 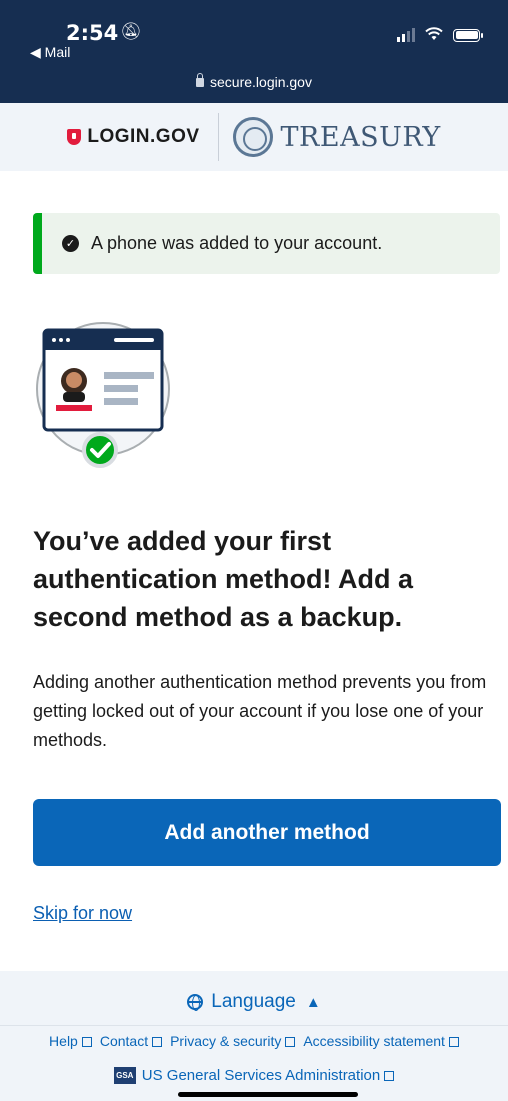 I want to click on status-icons, so click(x=440, y=35).